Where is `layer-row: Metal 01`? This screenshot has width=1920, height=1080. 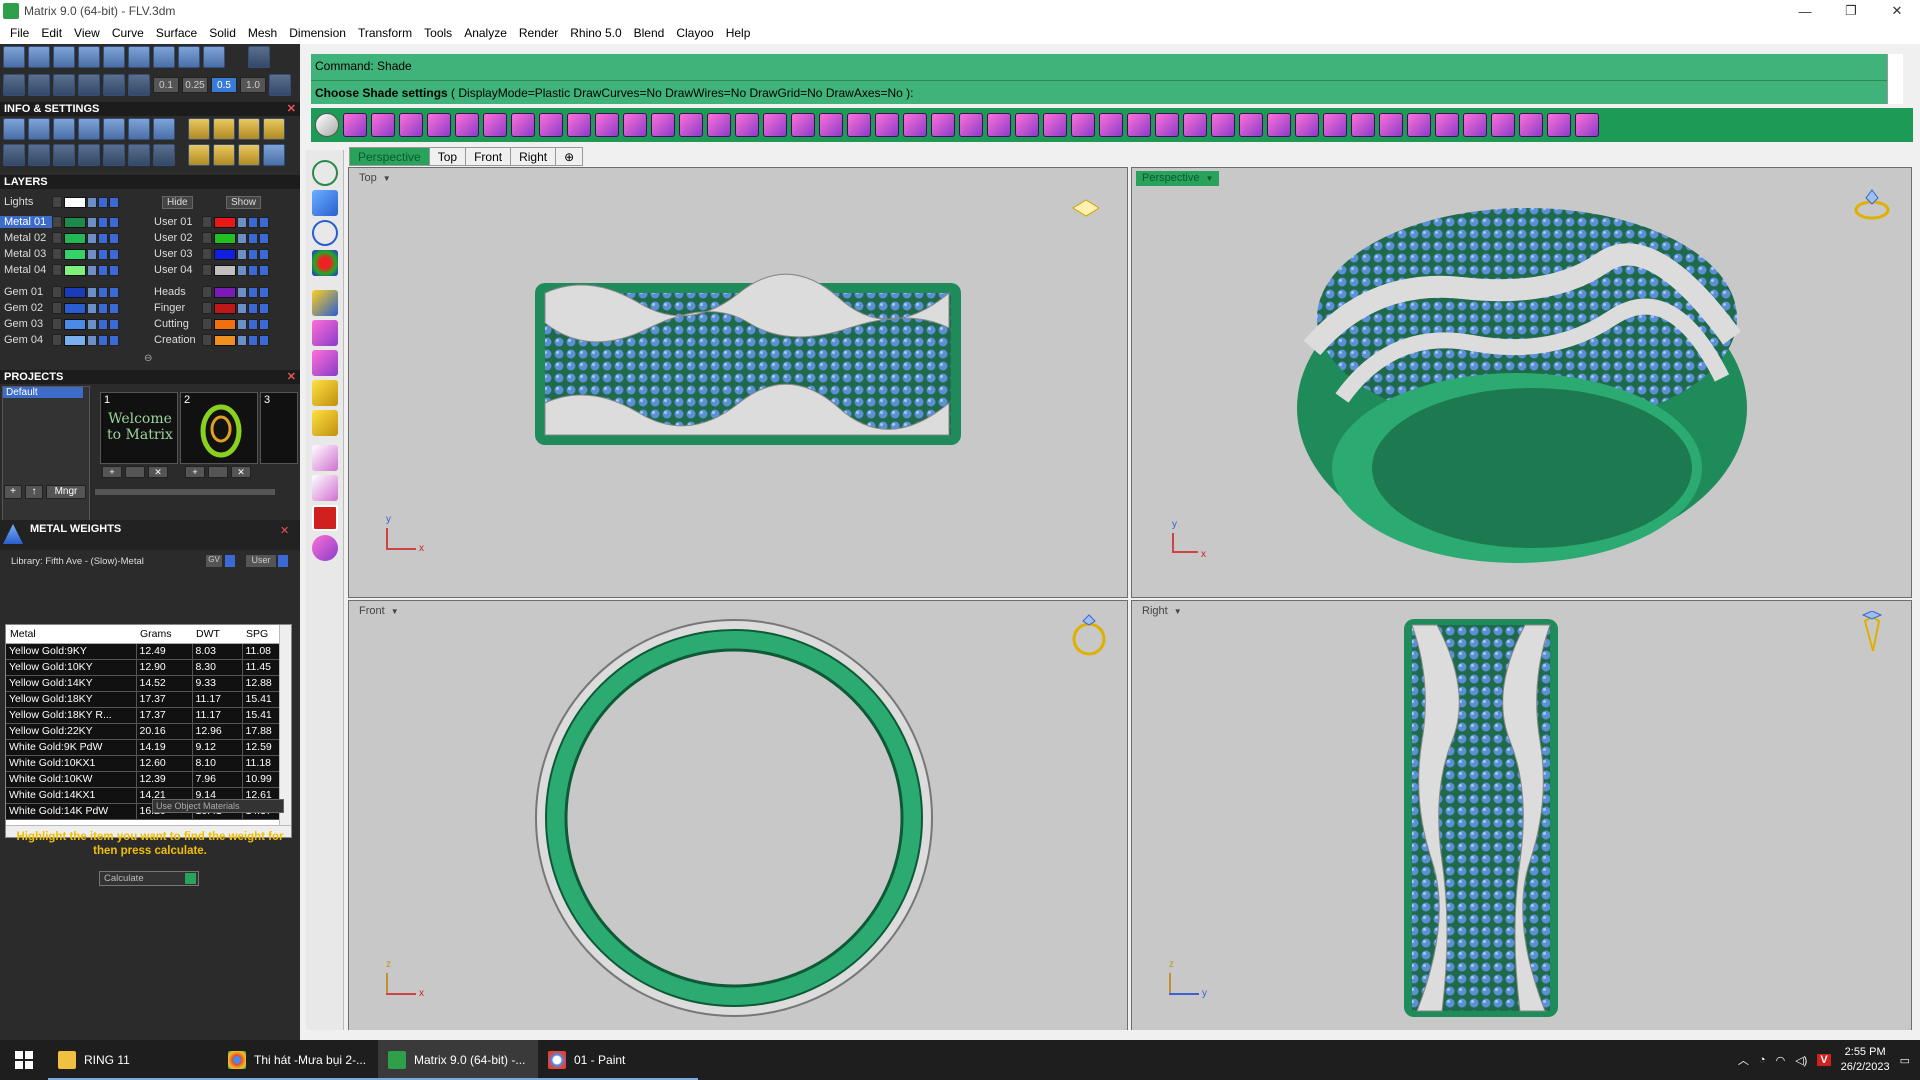
layer-row: Metal 01 is located at coordinates (59, 222).